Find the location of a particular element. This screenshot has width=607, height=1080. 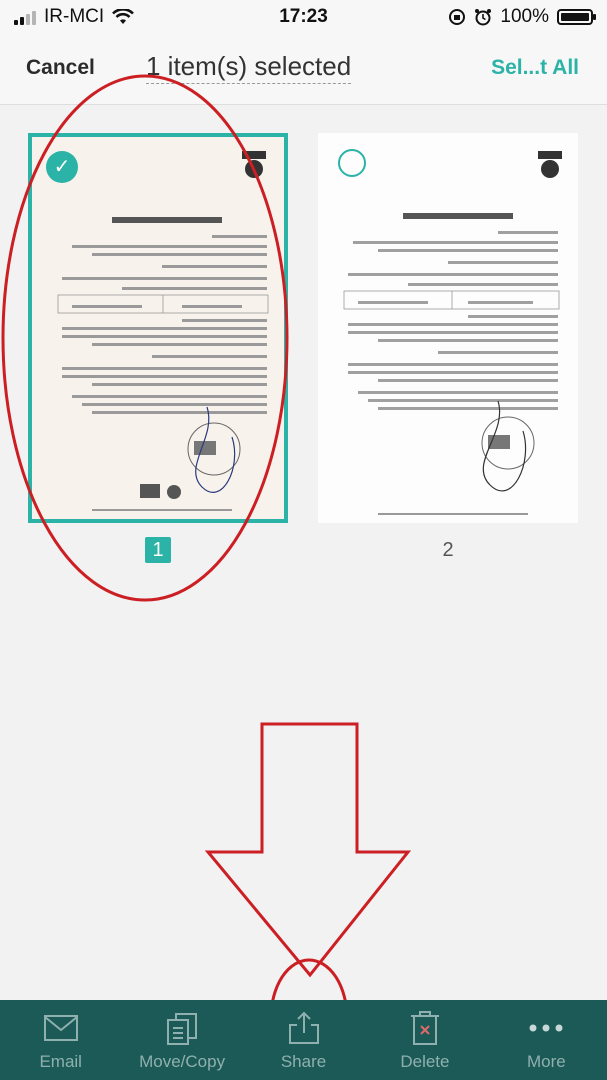

selected-checkmark-icon: ✓ is located at coordinates (62, 167).